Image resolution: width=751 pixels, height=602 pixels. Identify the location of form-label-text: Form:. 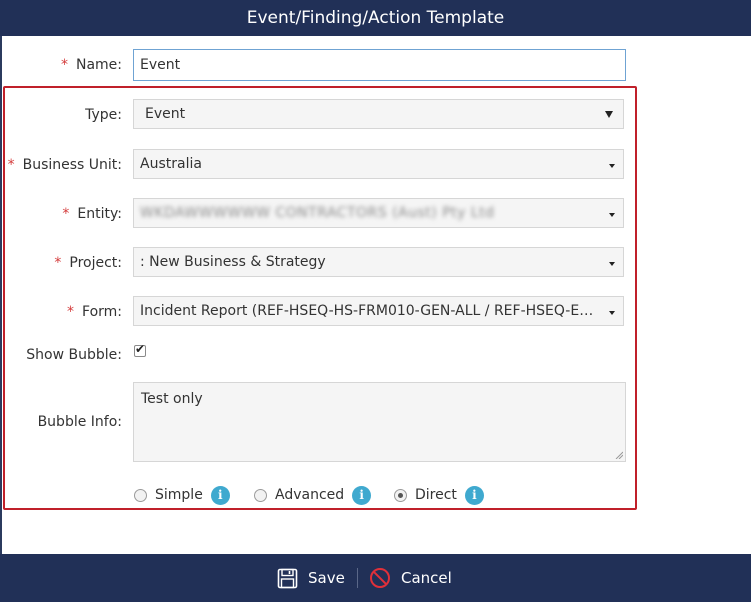
(102, 312).